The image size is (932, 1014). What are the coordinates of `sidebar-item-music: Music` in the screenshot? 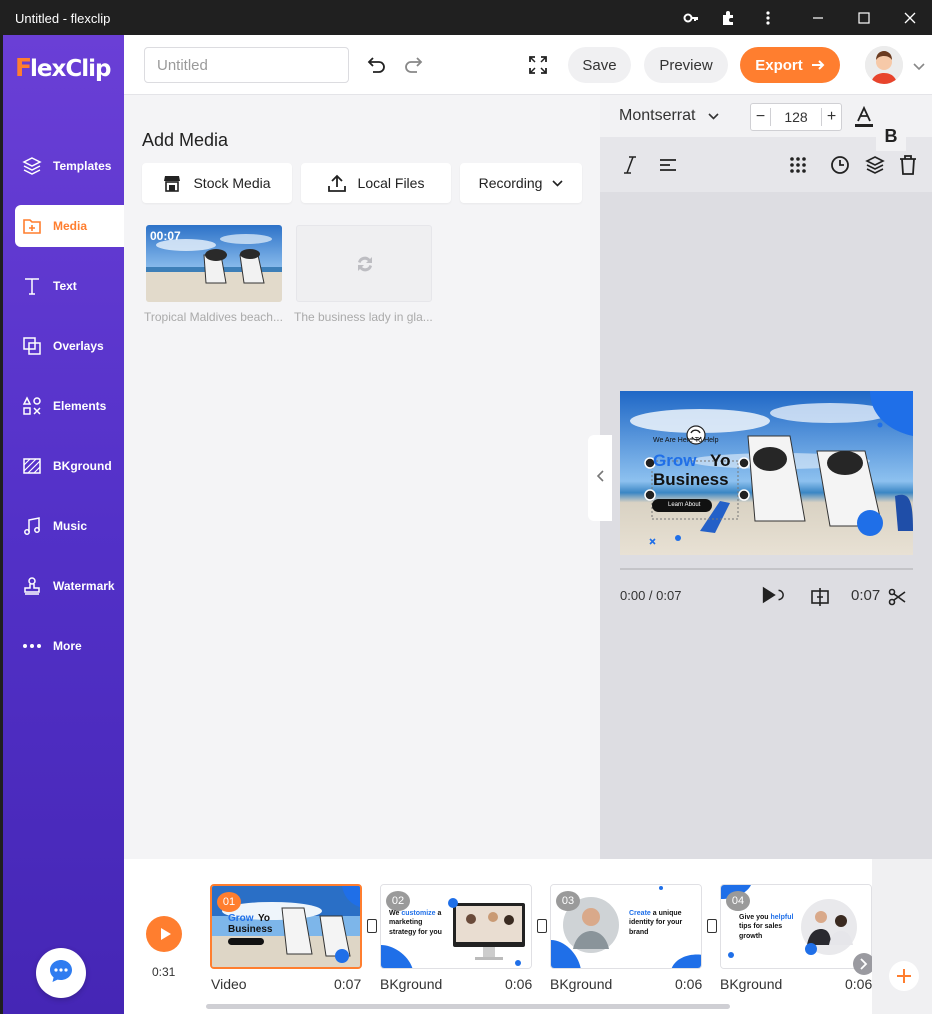 It's located at (69, 526).